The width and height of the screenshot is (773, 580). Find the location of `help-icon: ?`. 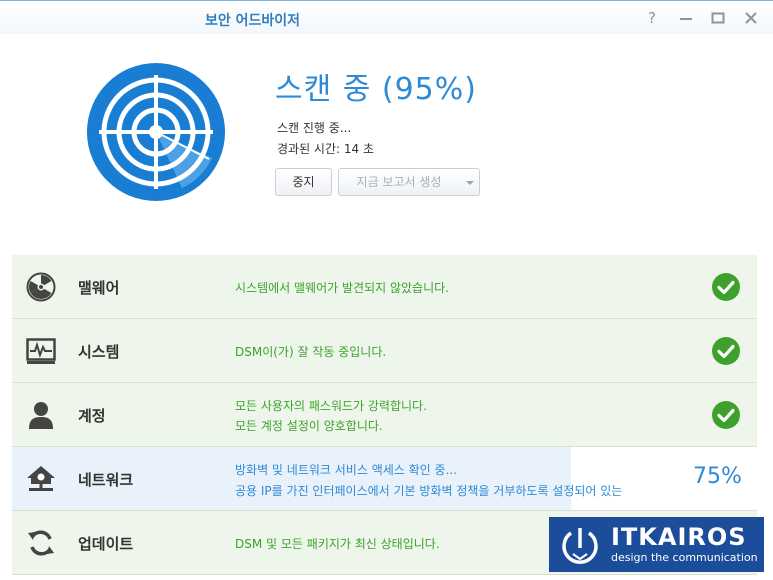

help-icon: ? is located at coordinates (652, 18).